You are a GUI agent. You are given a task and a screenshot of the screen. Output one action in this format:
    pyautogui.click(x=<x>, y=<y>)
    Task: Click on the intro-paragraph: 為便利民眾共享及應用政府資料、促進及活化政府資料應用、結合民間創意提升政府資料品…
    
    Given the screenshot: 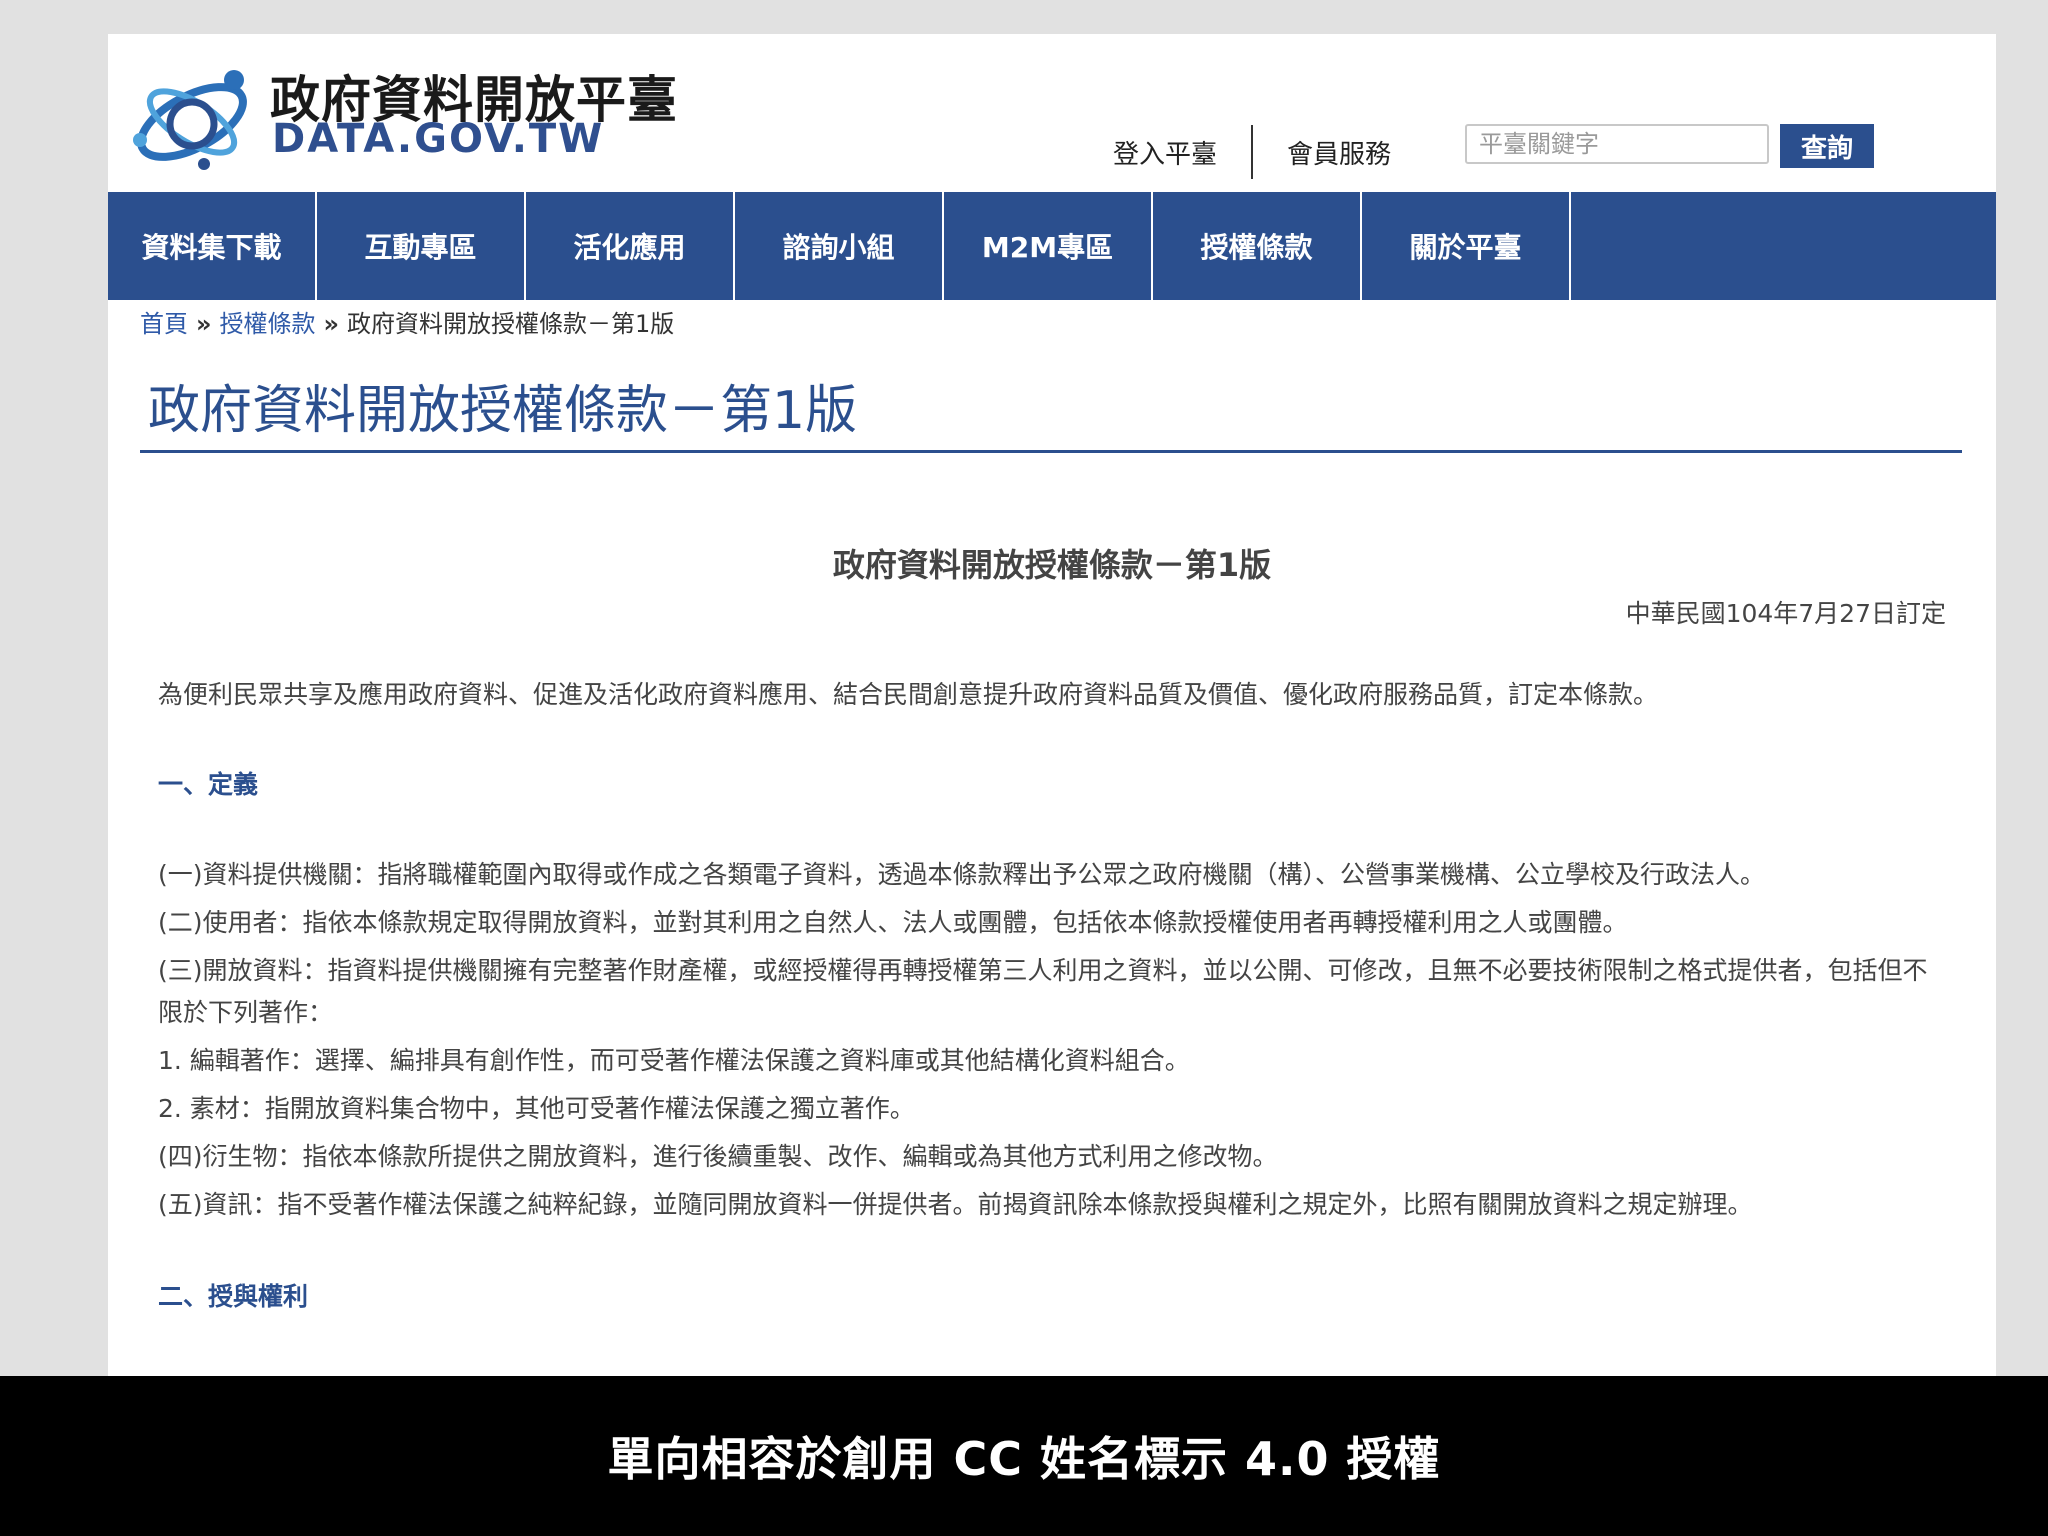 What is the action you would take?
    pyautogui.click(x=908, y=694)
    